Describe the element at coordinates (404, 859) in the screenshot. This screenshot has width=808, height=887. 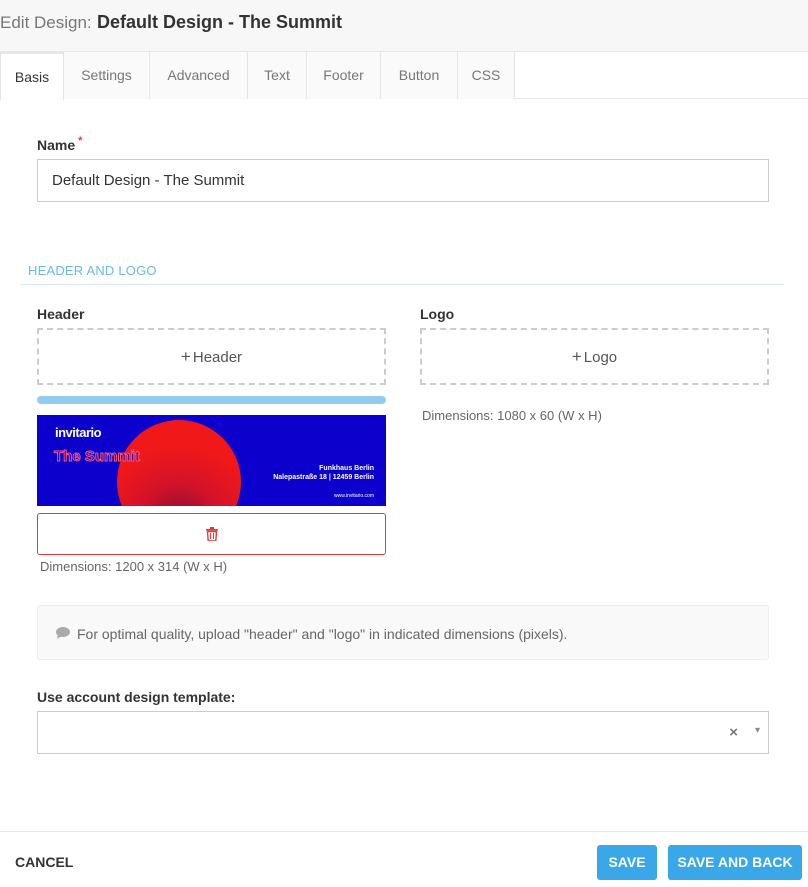
I see `footer-bar: CANCEL SAVE SAVE AND BACK` at that location.